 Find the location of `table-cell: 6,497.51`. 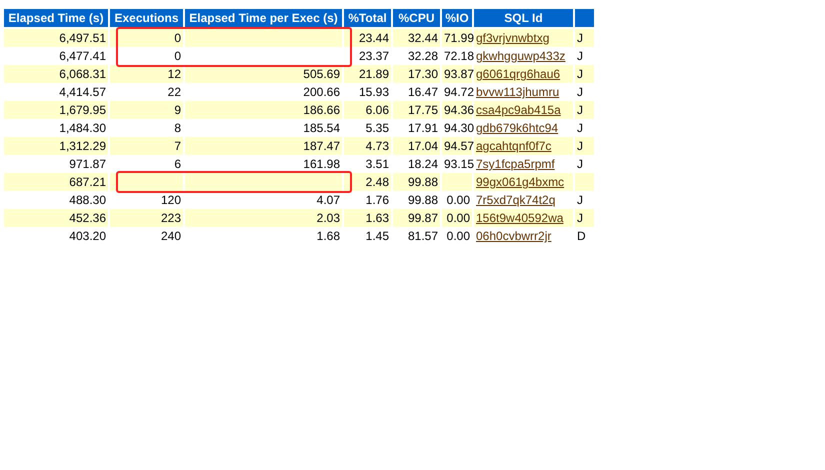

table-cell: 6,497.51 is located at coordinates (56, 38).